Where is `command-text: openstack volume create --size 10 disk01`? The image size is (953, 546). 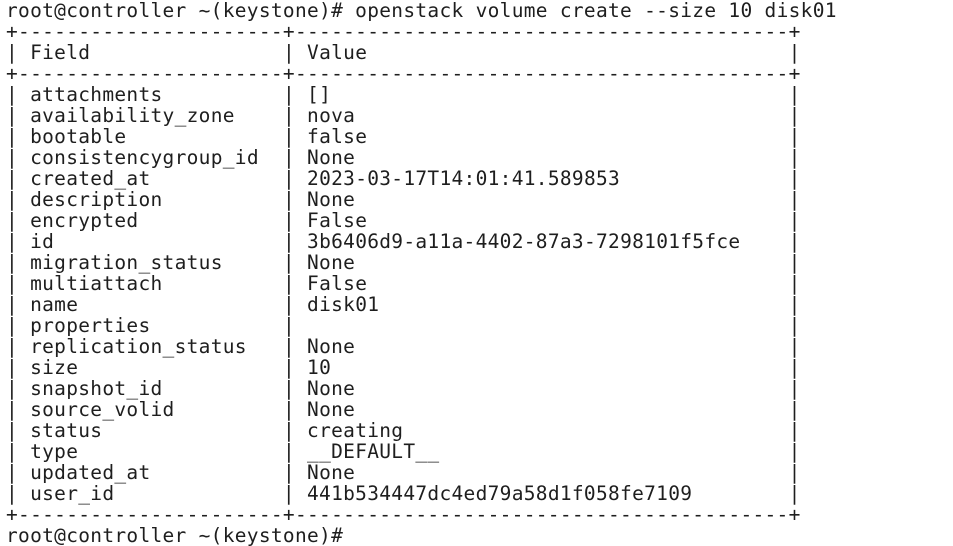
command-text: openstack volume create --size 10 disk01 is located at coordinates (596, 11).